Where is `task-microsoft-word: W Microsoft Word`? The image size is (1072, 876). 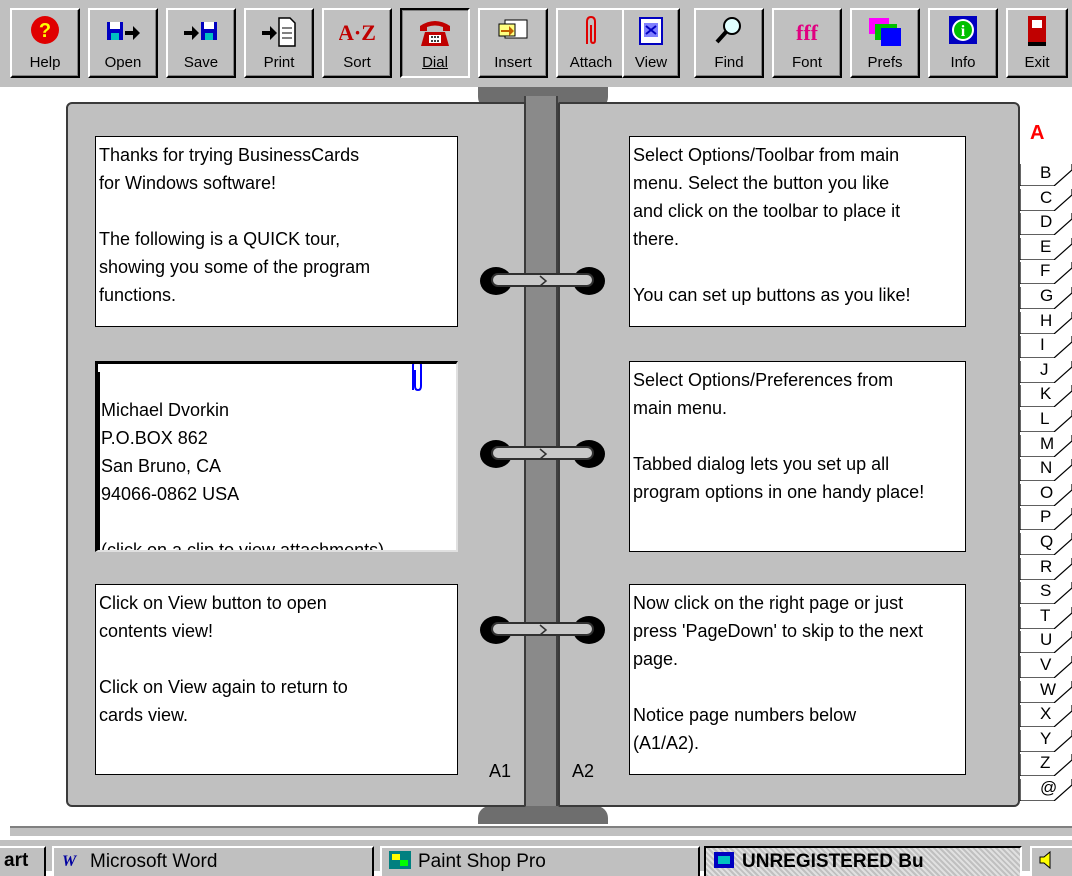
task-microsoft-word: W Microsoft Word is located at coordinates (213, 861).